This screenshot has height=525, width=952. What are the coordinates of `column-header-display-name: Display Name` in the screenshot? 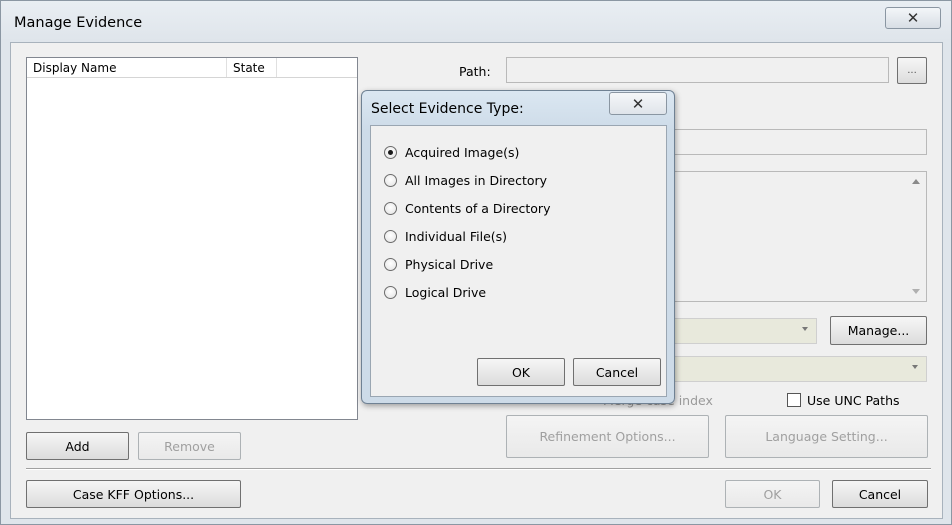 It's located at (127, 67).